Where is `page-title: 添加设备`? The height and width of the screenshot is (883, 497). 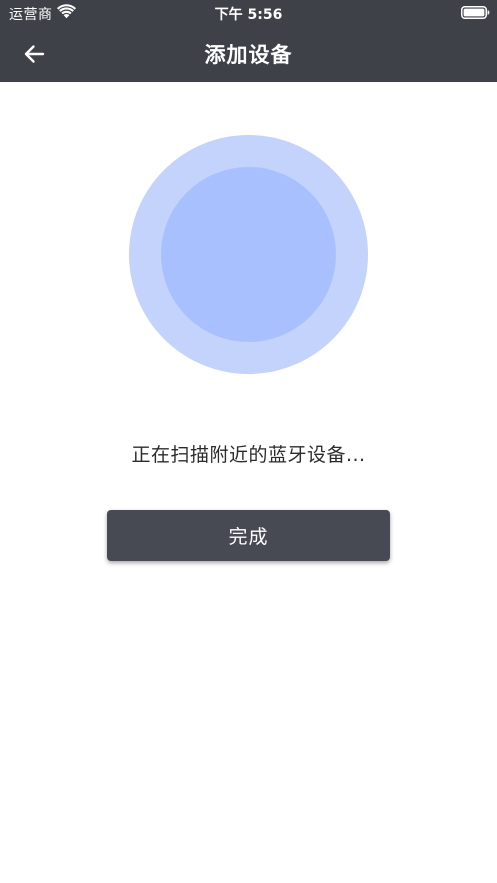 page-title: 添加设备 is located at coordinates (248, 55).